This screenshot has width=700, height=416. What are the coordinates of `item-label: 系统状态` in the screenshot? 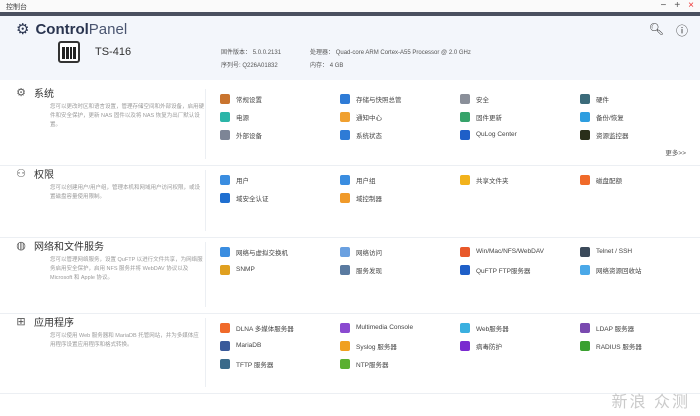 It's located at (369, 136).